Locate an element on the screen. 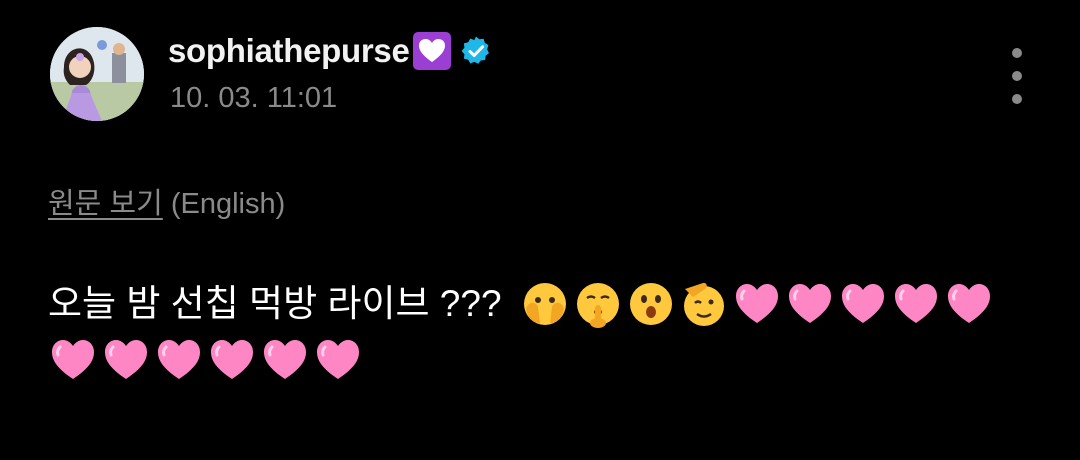  post-body-line-1: 오늘 밤 선칩 먹방 라이브 ??? is located at coordinates (538, 304).